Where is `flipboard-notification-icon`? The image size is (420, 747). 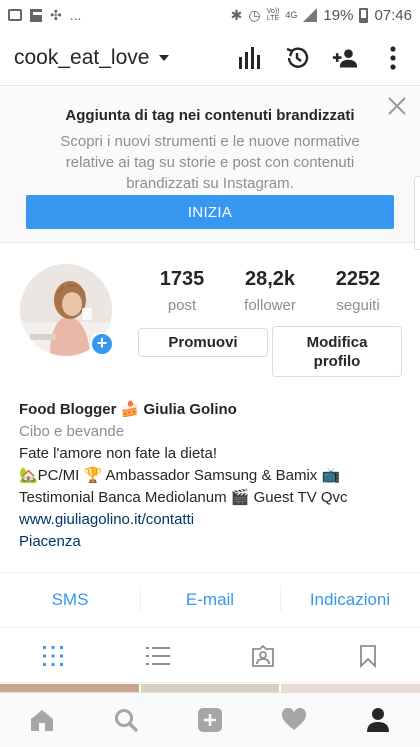 flipboard-notification-icon is located at coordinates (36, 15).